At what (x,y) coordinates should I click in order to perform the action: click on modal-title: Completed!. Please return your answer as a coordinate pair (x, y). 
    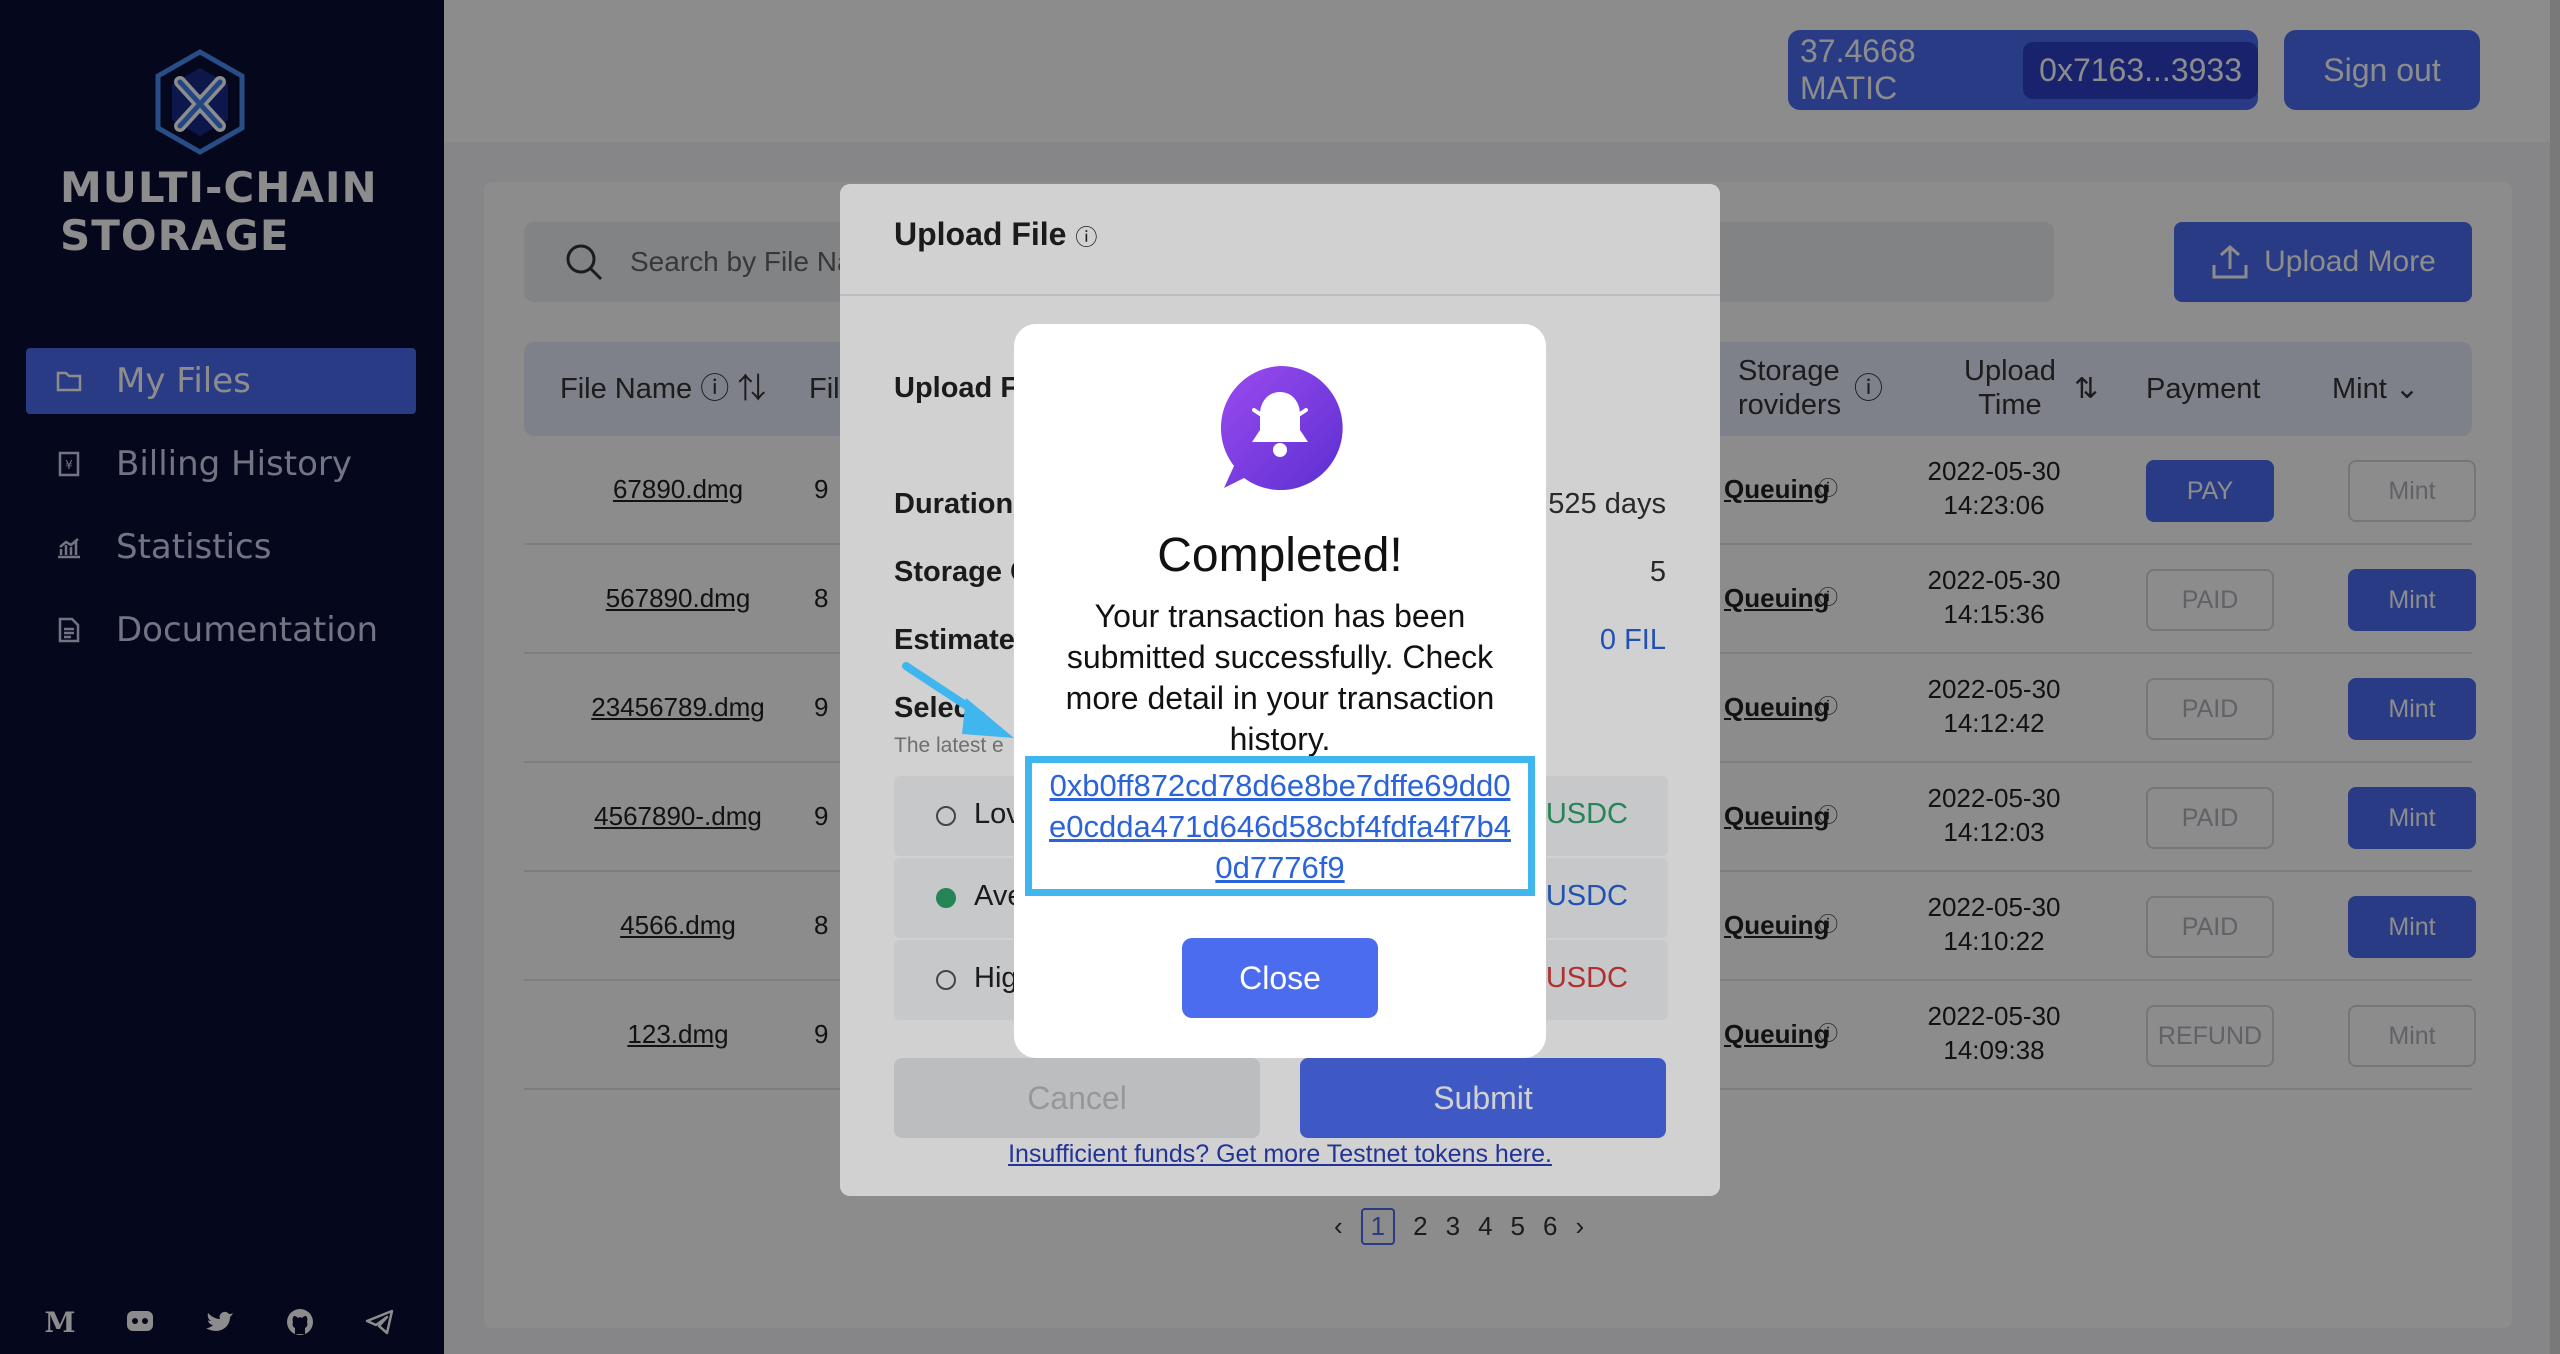
    Looking at the image, I should click on (1280, 555).